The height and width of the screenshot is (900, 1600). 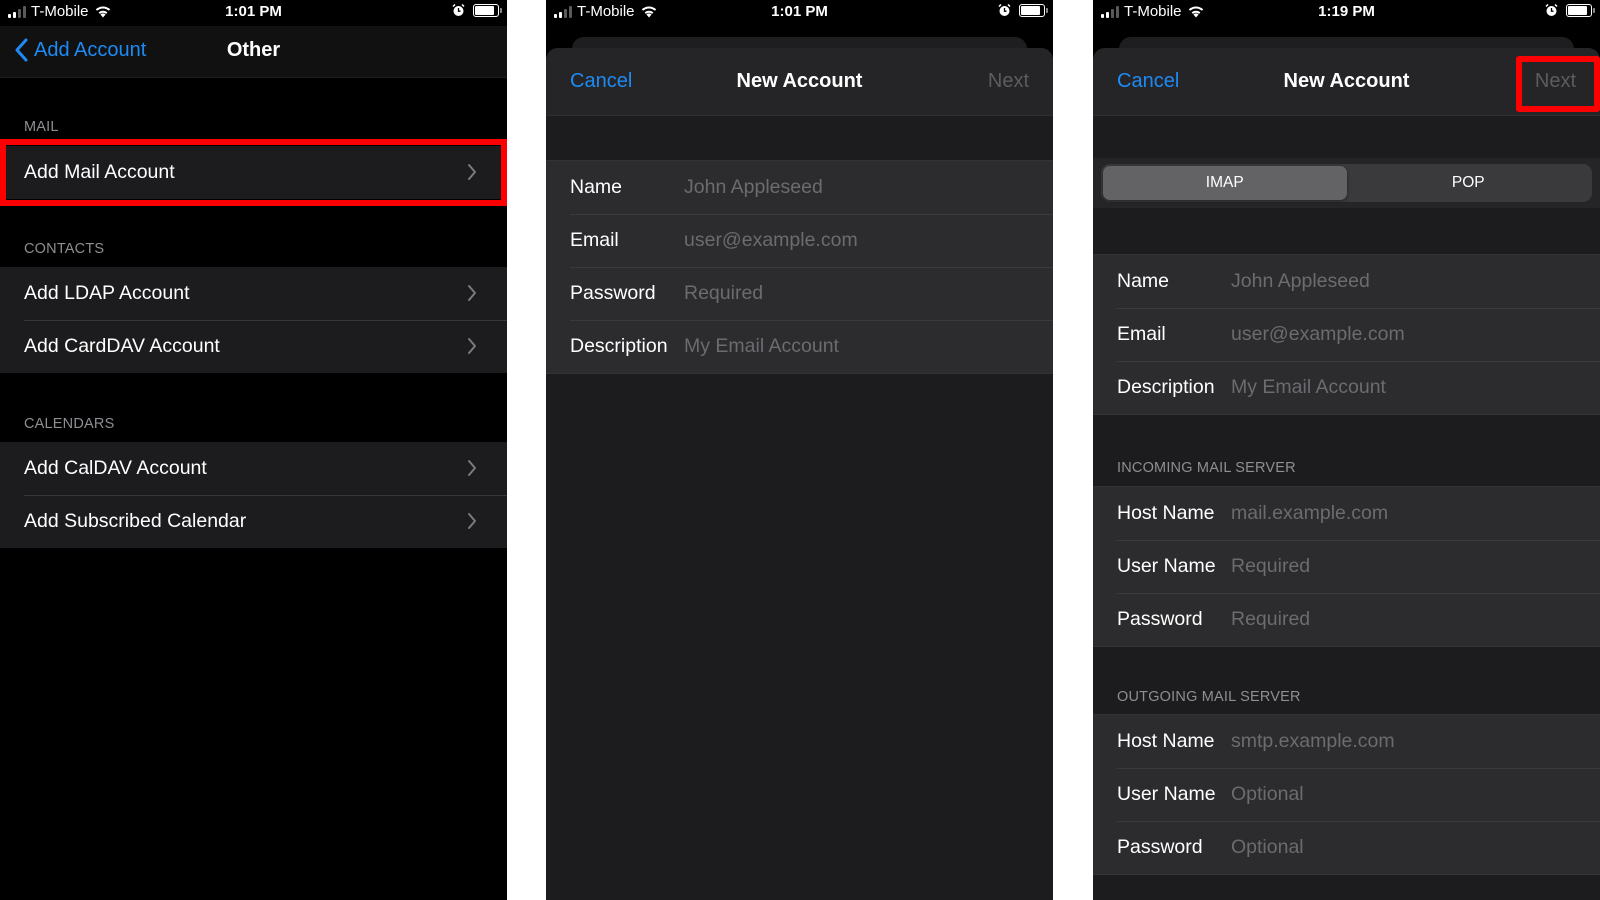 I want to click on outgoing-host-input, so click(x=1415, y=741).